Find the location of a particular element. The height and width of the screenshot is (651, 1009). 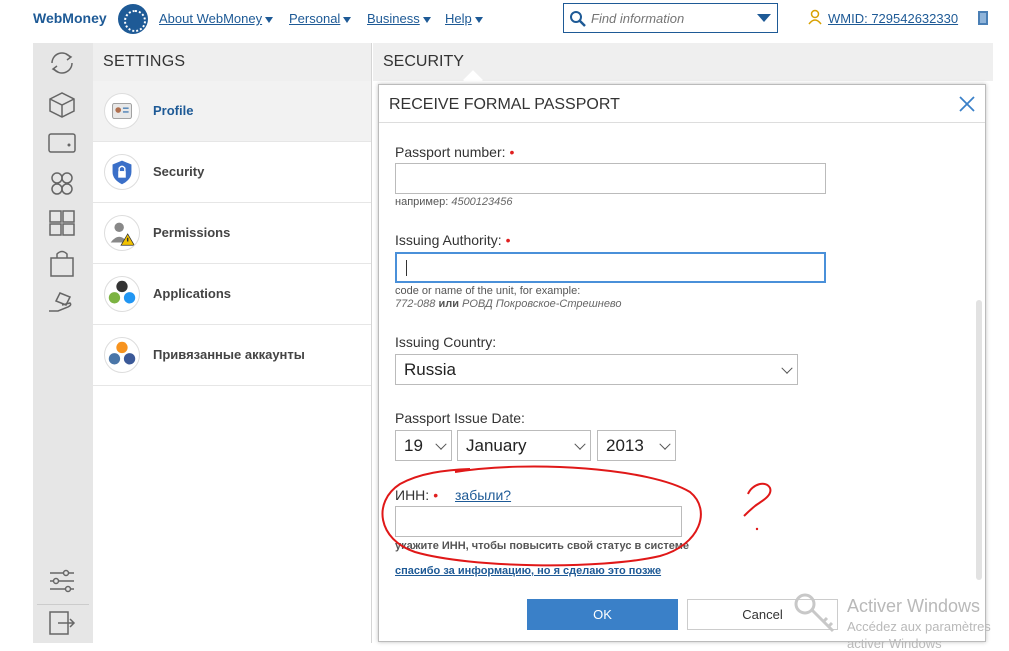

dialog-title: RECEIVE FORMAL PASSPORT is located at coordinates (504, 104).